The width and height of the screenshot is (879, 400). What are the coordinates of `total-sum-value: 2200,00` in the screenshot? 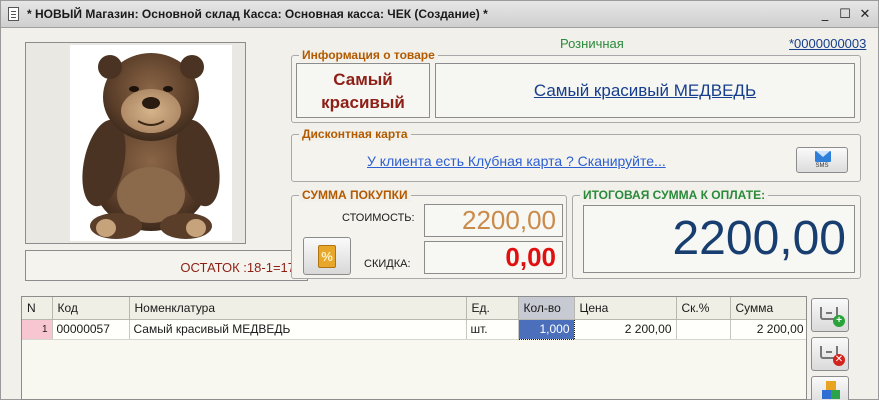 It's located at (719, 239).